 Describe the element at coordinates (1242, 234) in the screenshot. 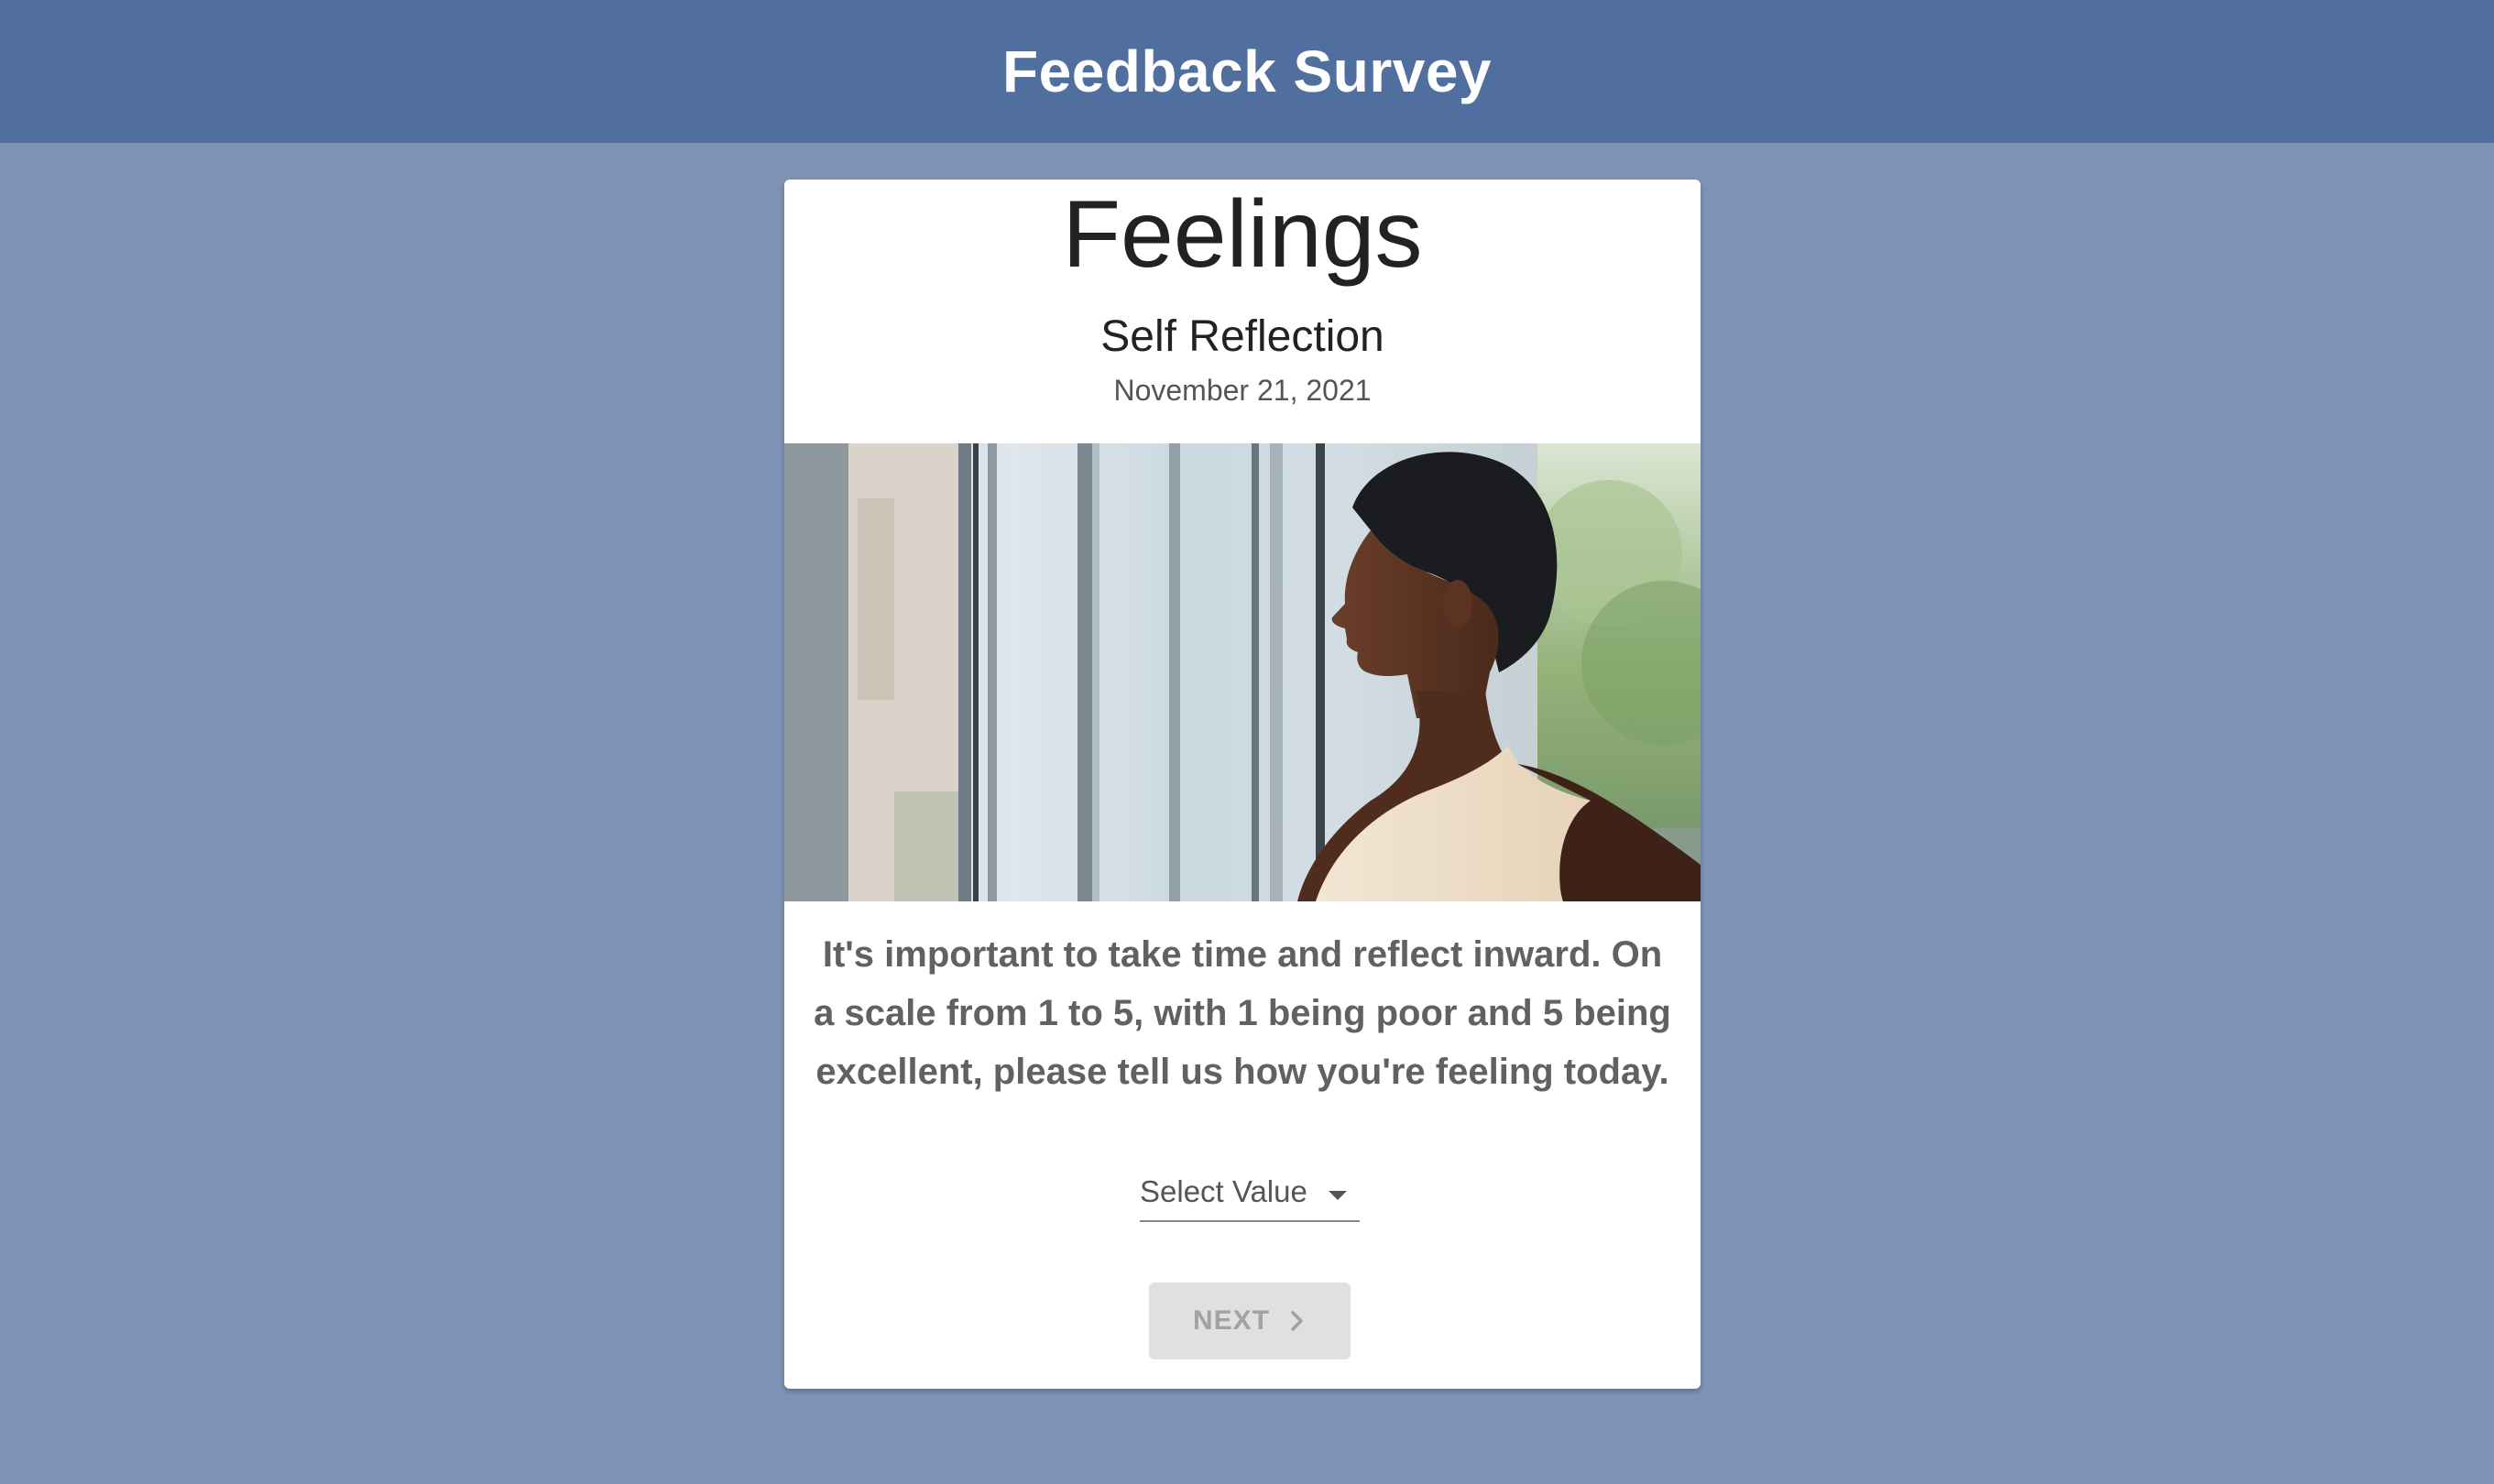

I see `card-title: Feelings` at that location.